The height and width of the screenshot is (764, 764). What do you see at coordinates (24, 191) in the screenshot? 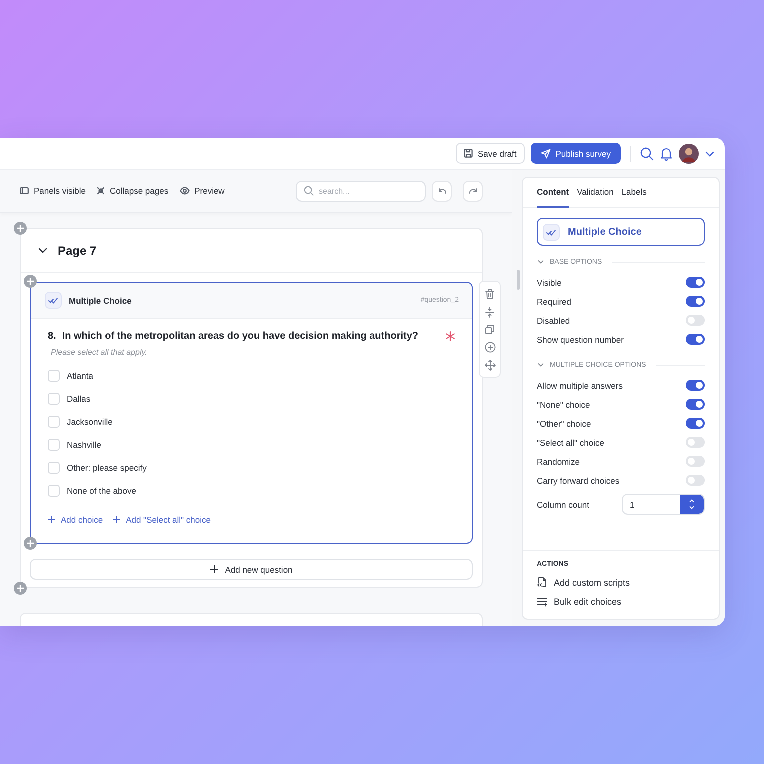
I see `panel-icon` at bounding box center [24, 191].